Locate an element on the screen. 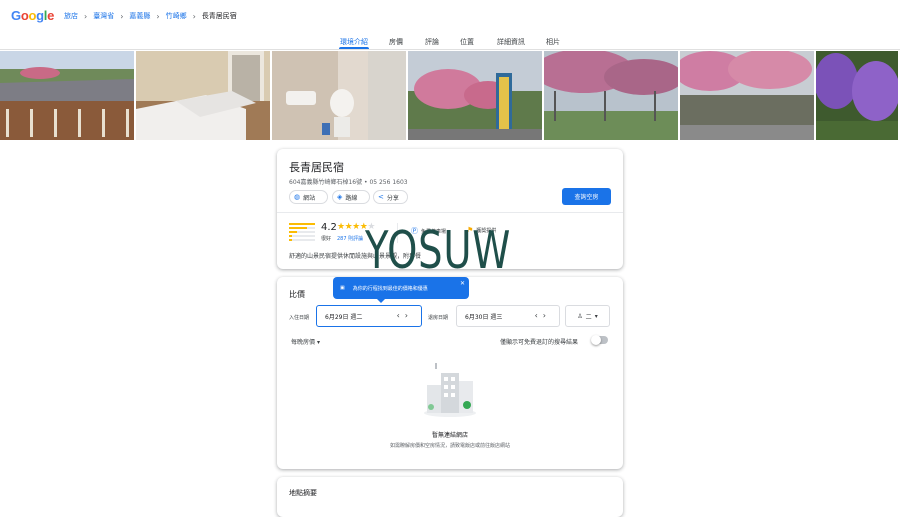 The image size is (900, 517). breadcrumb-link: 臺灣省 is located at coordinates (103, 16).